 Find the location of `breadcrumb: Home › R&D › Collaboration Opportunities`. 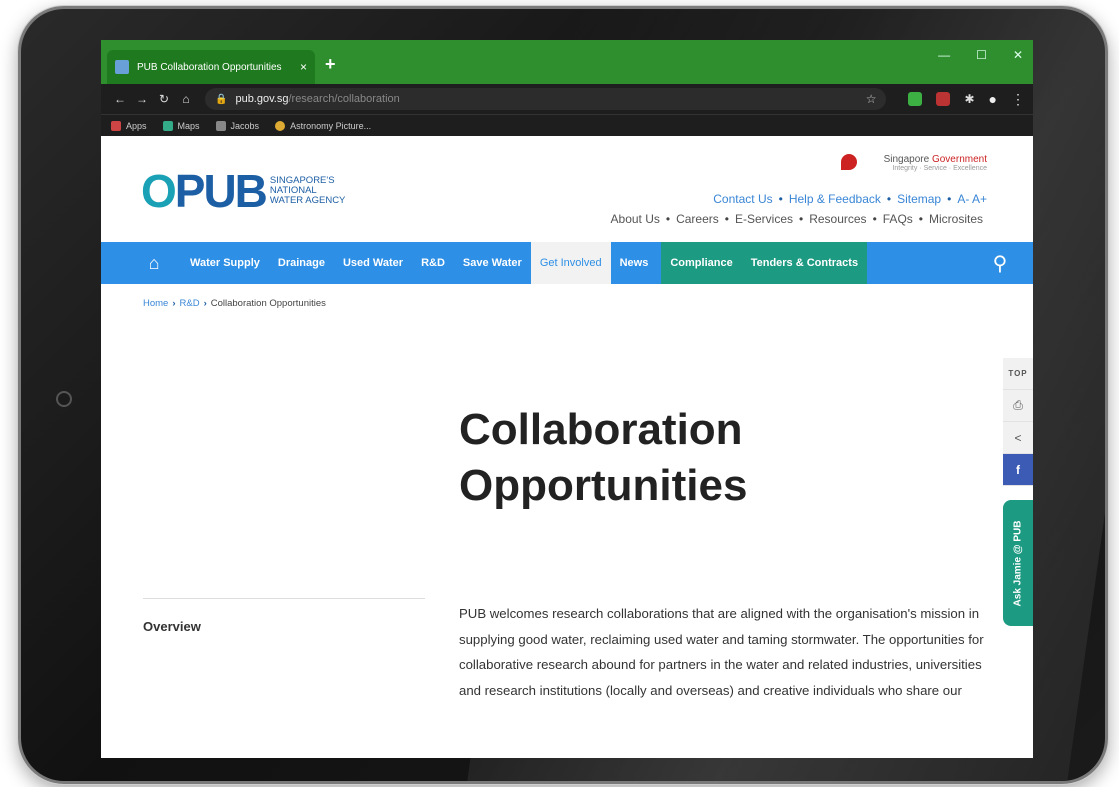

breadcrumb: Home › R&D › Collaboration Opportunities is located at coordinates (234, 303).